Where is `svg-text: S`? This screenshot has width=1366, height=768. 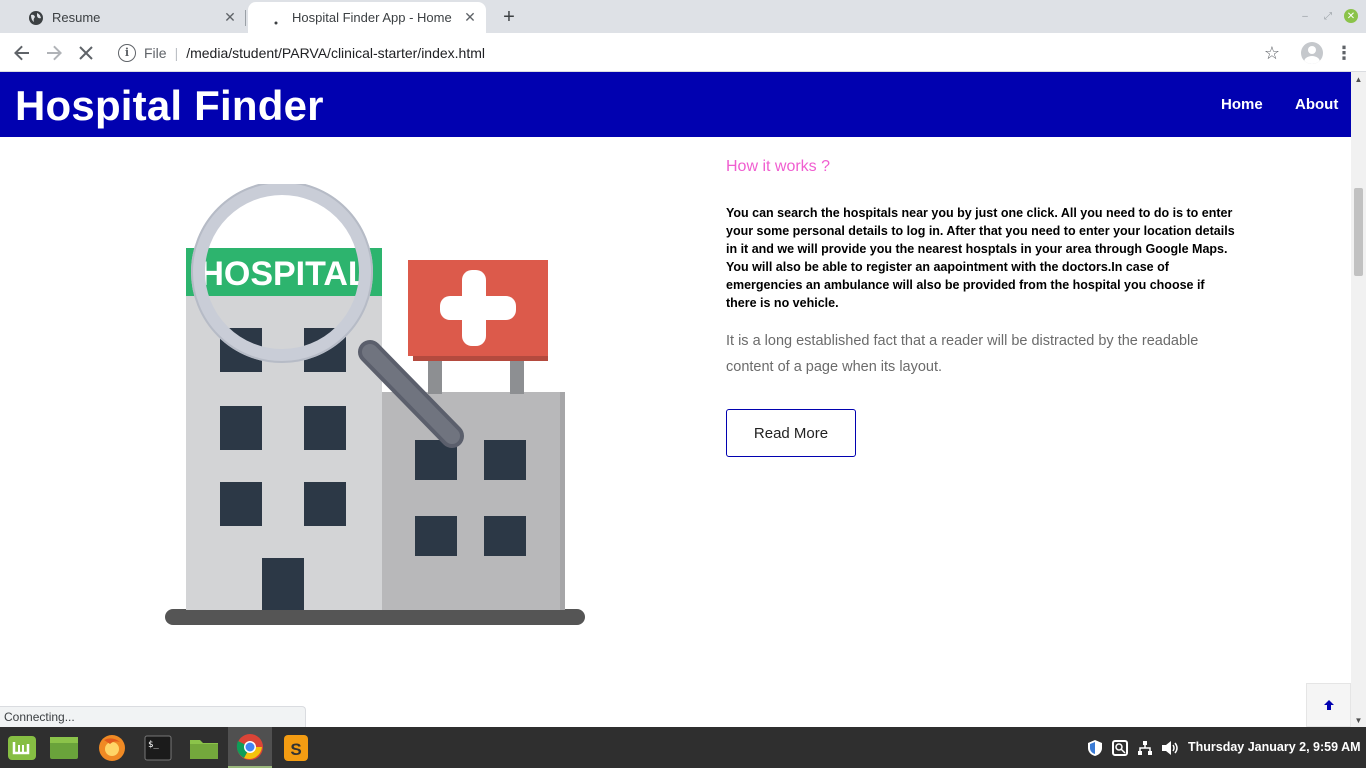
svg-text: S is located at coordinates (295, 749).